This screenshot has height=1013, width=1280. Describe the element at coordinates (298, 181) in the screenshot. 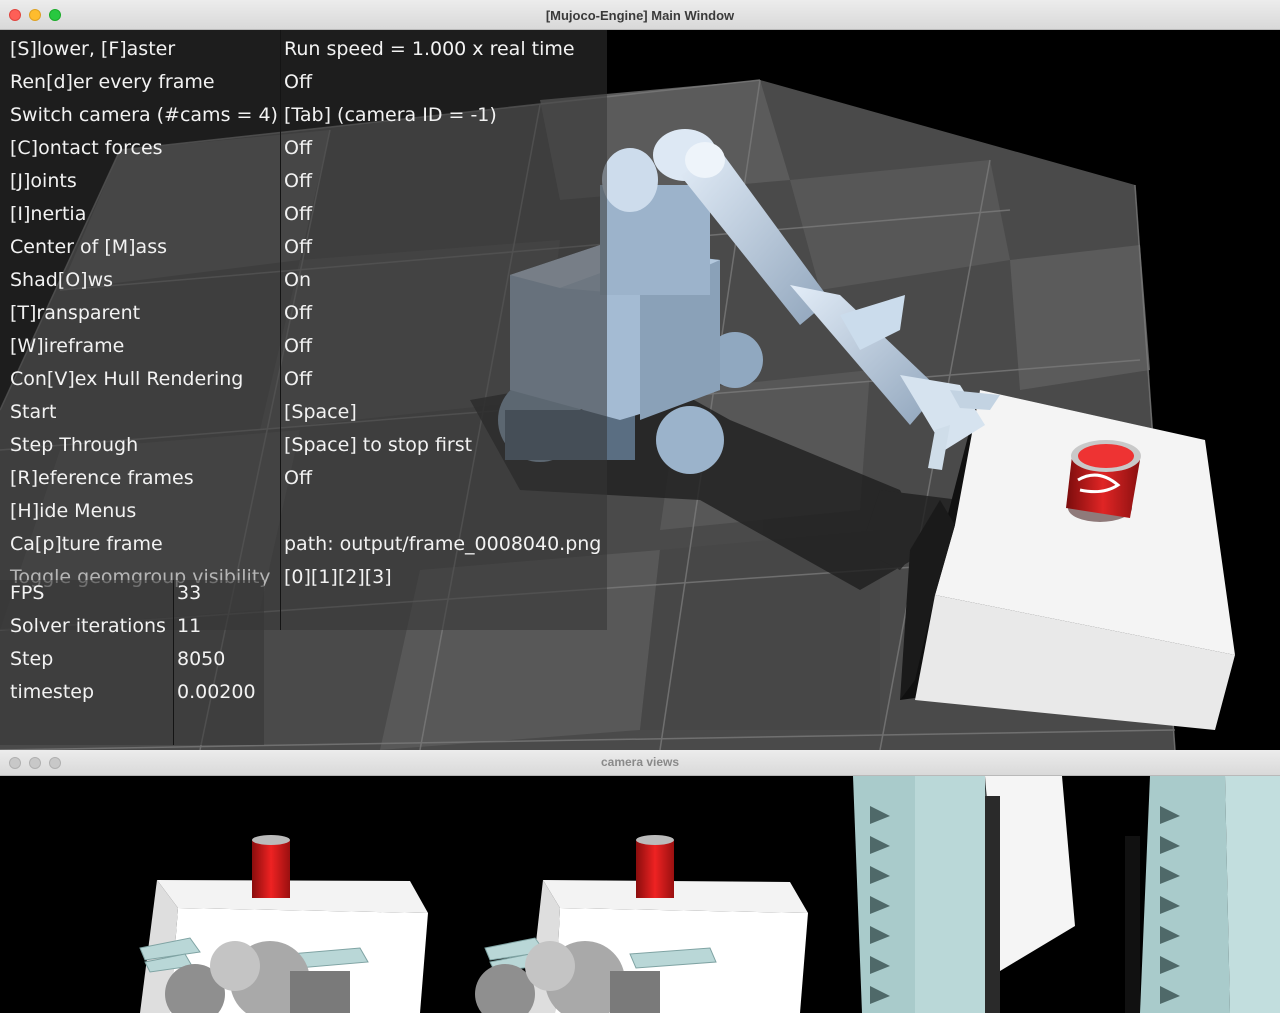

I see `menu-value-joints: Off` at that location.